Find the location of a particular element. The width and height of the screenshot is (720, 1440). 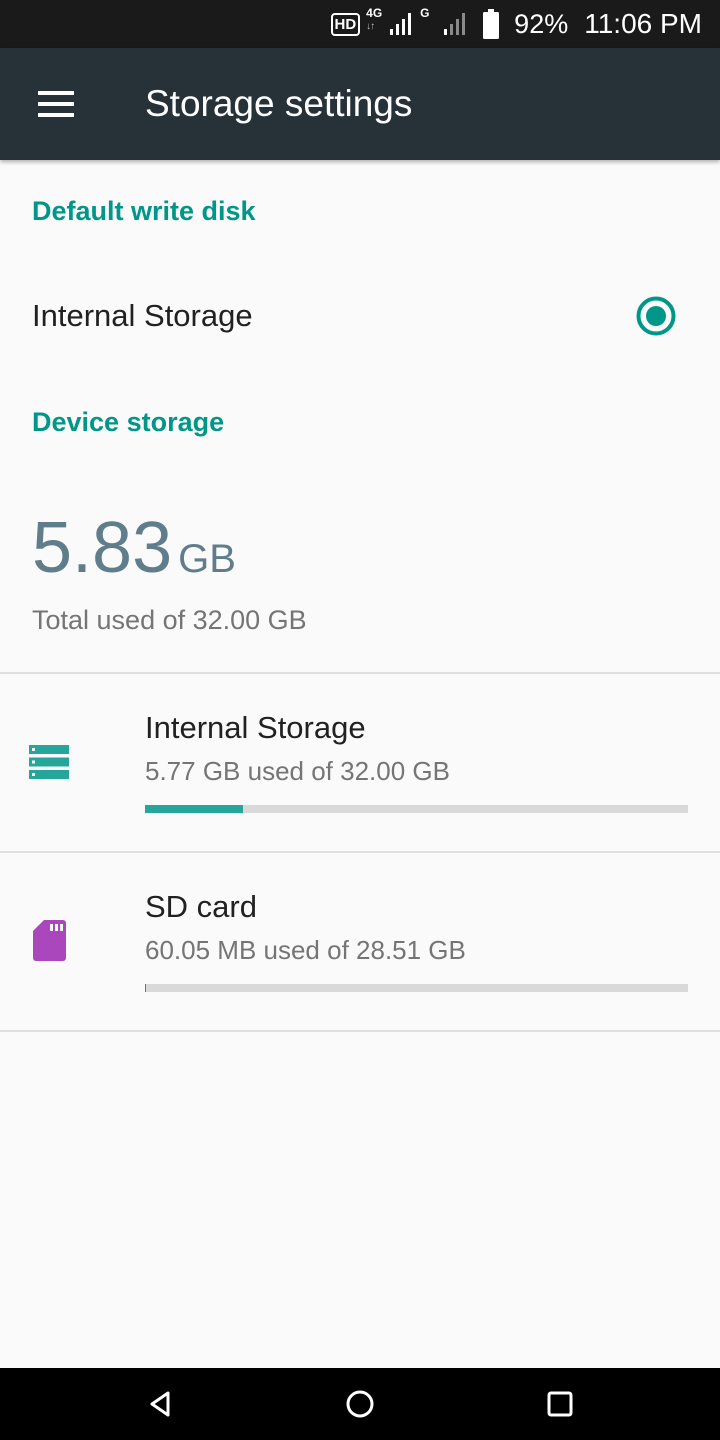

recents-button is located at coordinates (560, 1404).